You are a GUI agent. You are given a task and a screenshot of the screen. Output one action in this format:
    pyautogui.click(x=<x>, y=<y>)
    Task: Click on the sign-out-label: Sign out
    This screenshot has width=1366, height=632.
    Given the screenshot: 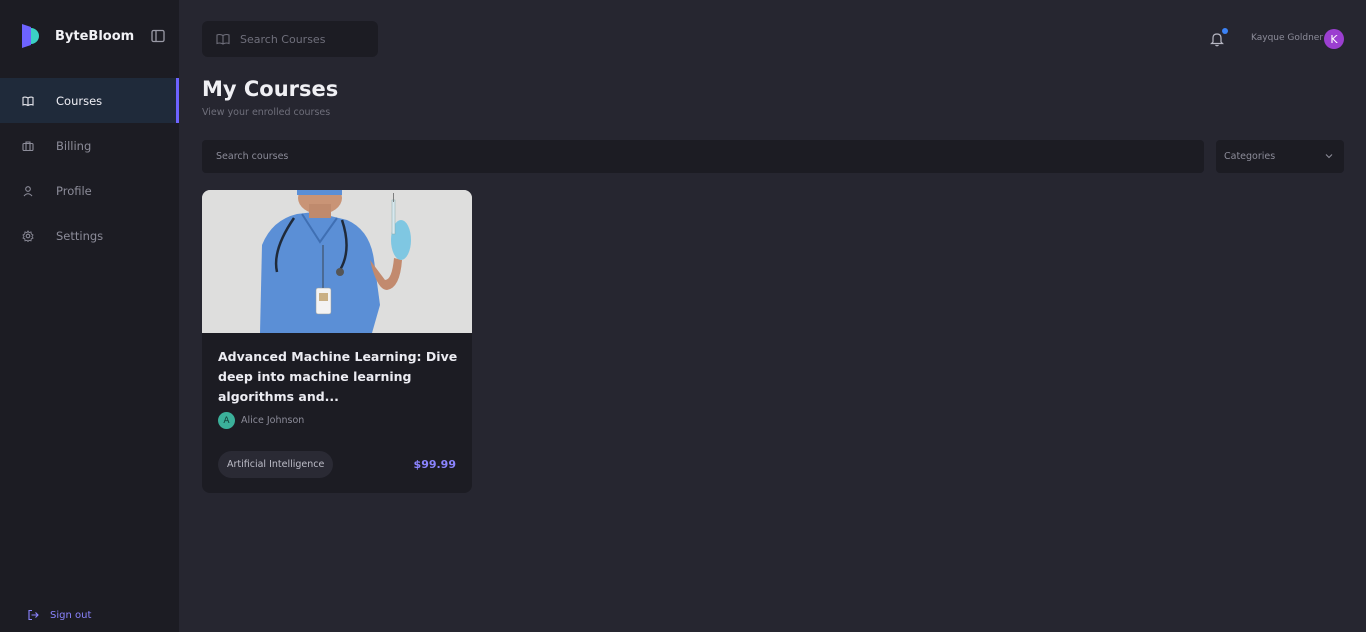 What is the action you would take?
    pyautogui.click(x=71, y=615)
    